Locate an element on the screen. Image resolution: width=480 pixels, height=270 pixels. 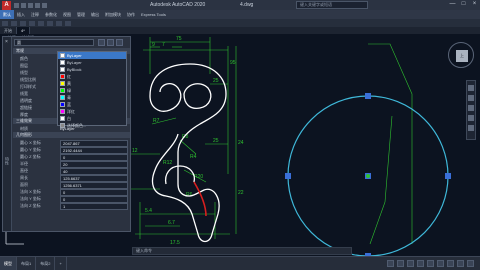
viewcube-top-face: 上 is located at coordinates (462, 56).